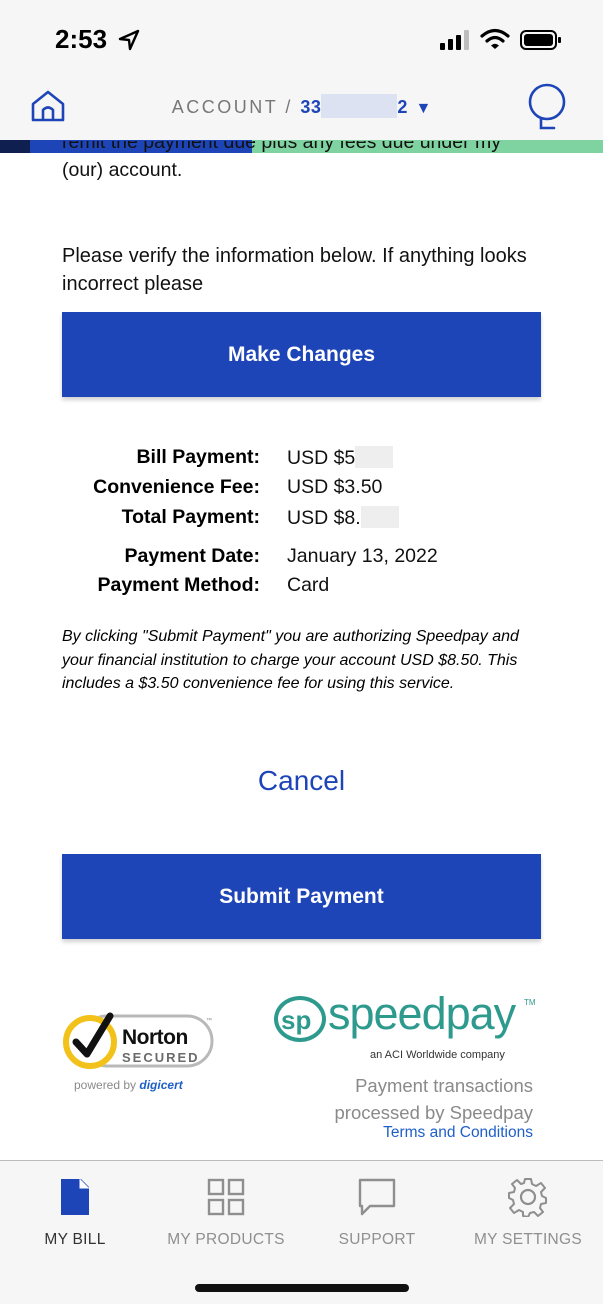 This screenshot has height=1304, width=603. Describe the element at coordinates (422, 1013) in the screenshot. I see `speedpay-wordmark: speedpay` at that location.